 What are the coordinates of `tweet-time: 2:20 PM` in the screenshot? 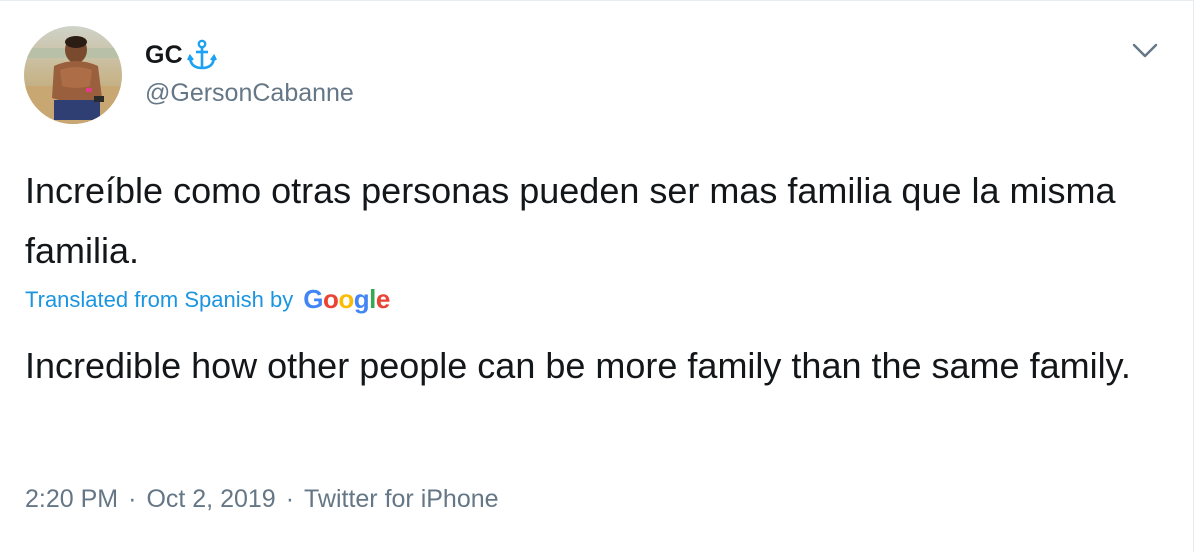 It's located at (71, 499).